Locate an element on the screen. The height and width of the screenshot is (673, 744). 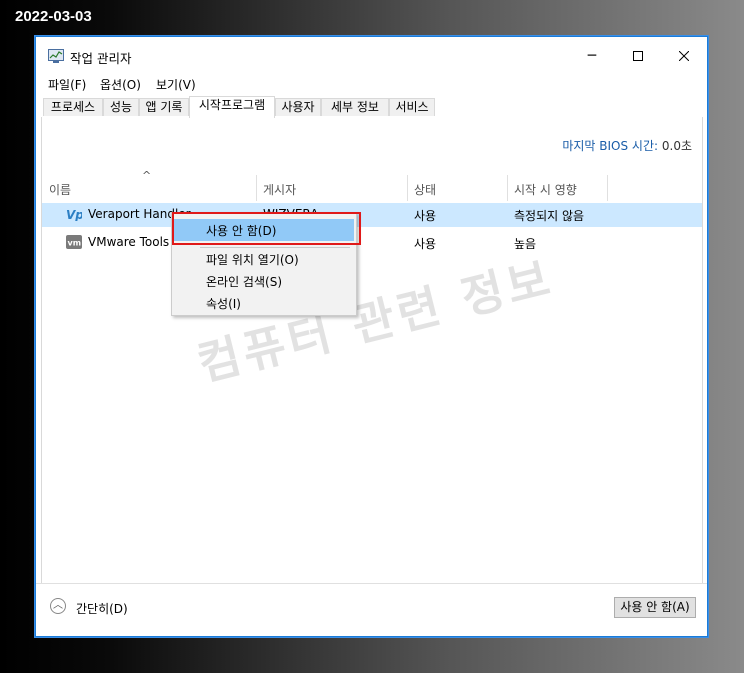
row-impact: 높음 is located at coordinates (525, 244).